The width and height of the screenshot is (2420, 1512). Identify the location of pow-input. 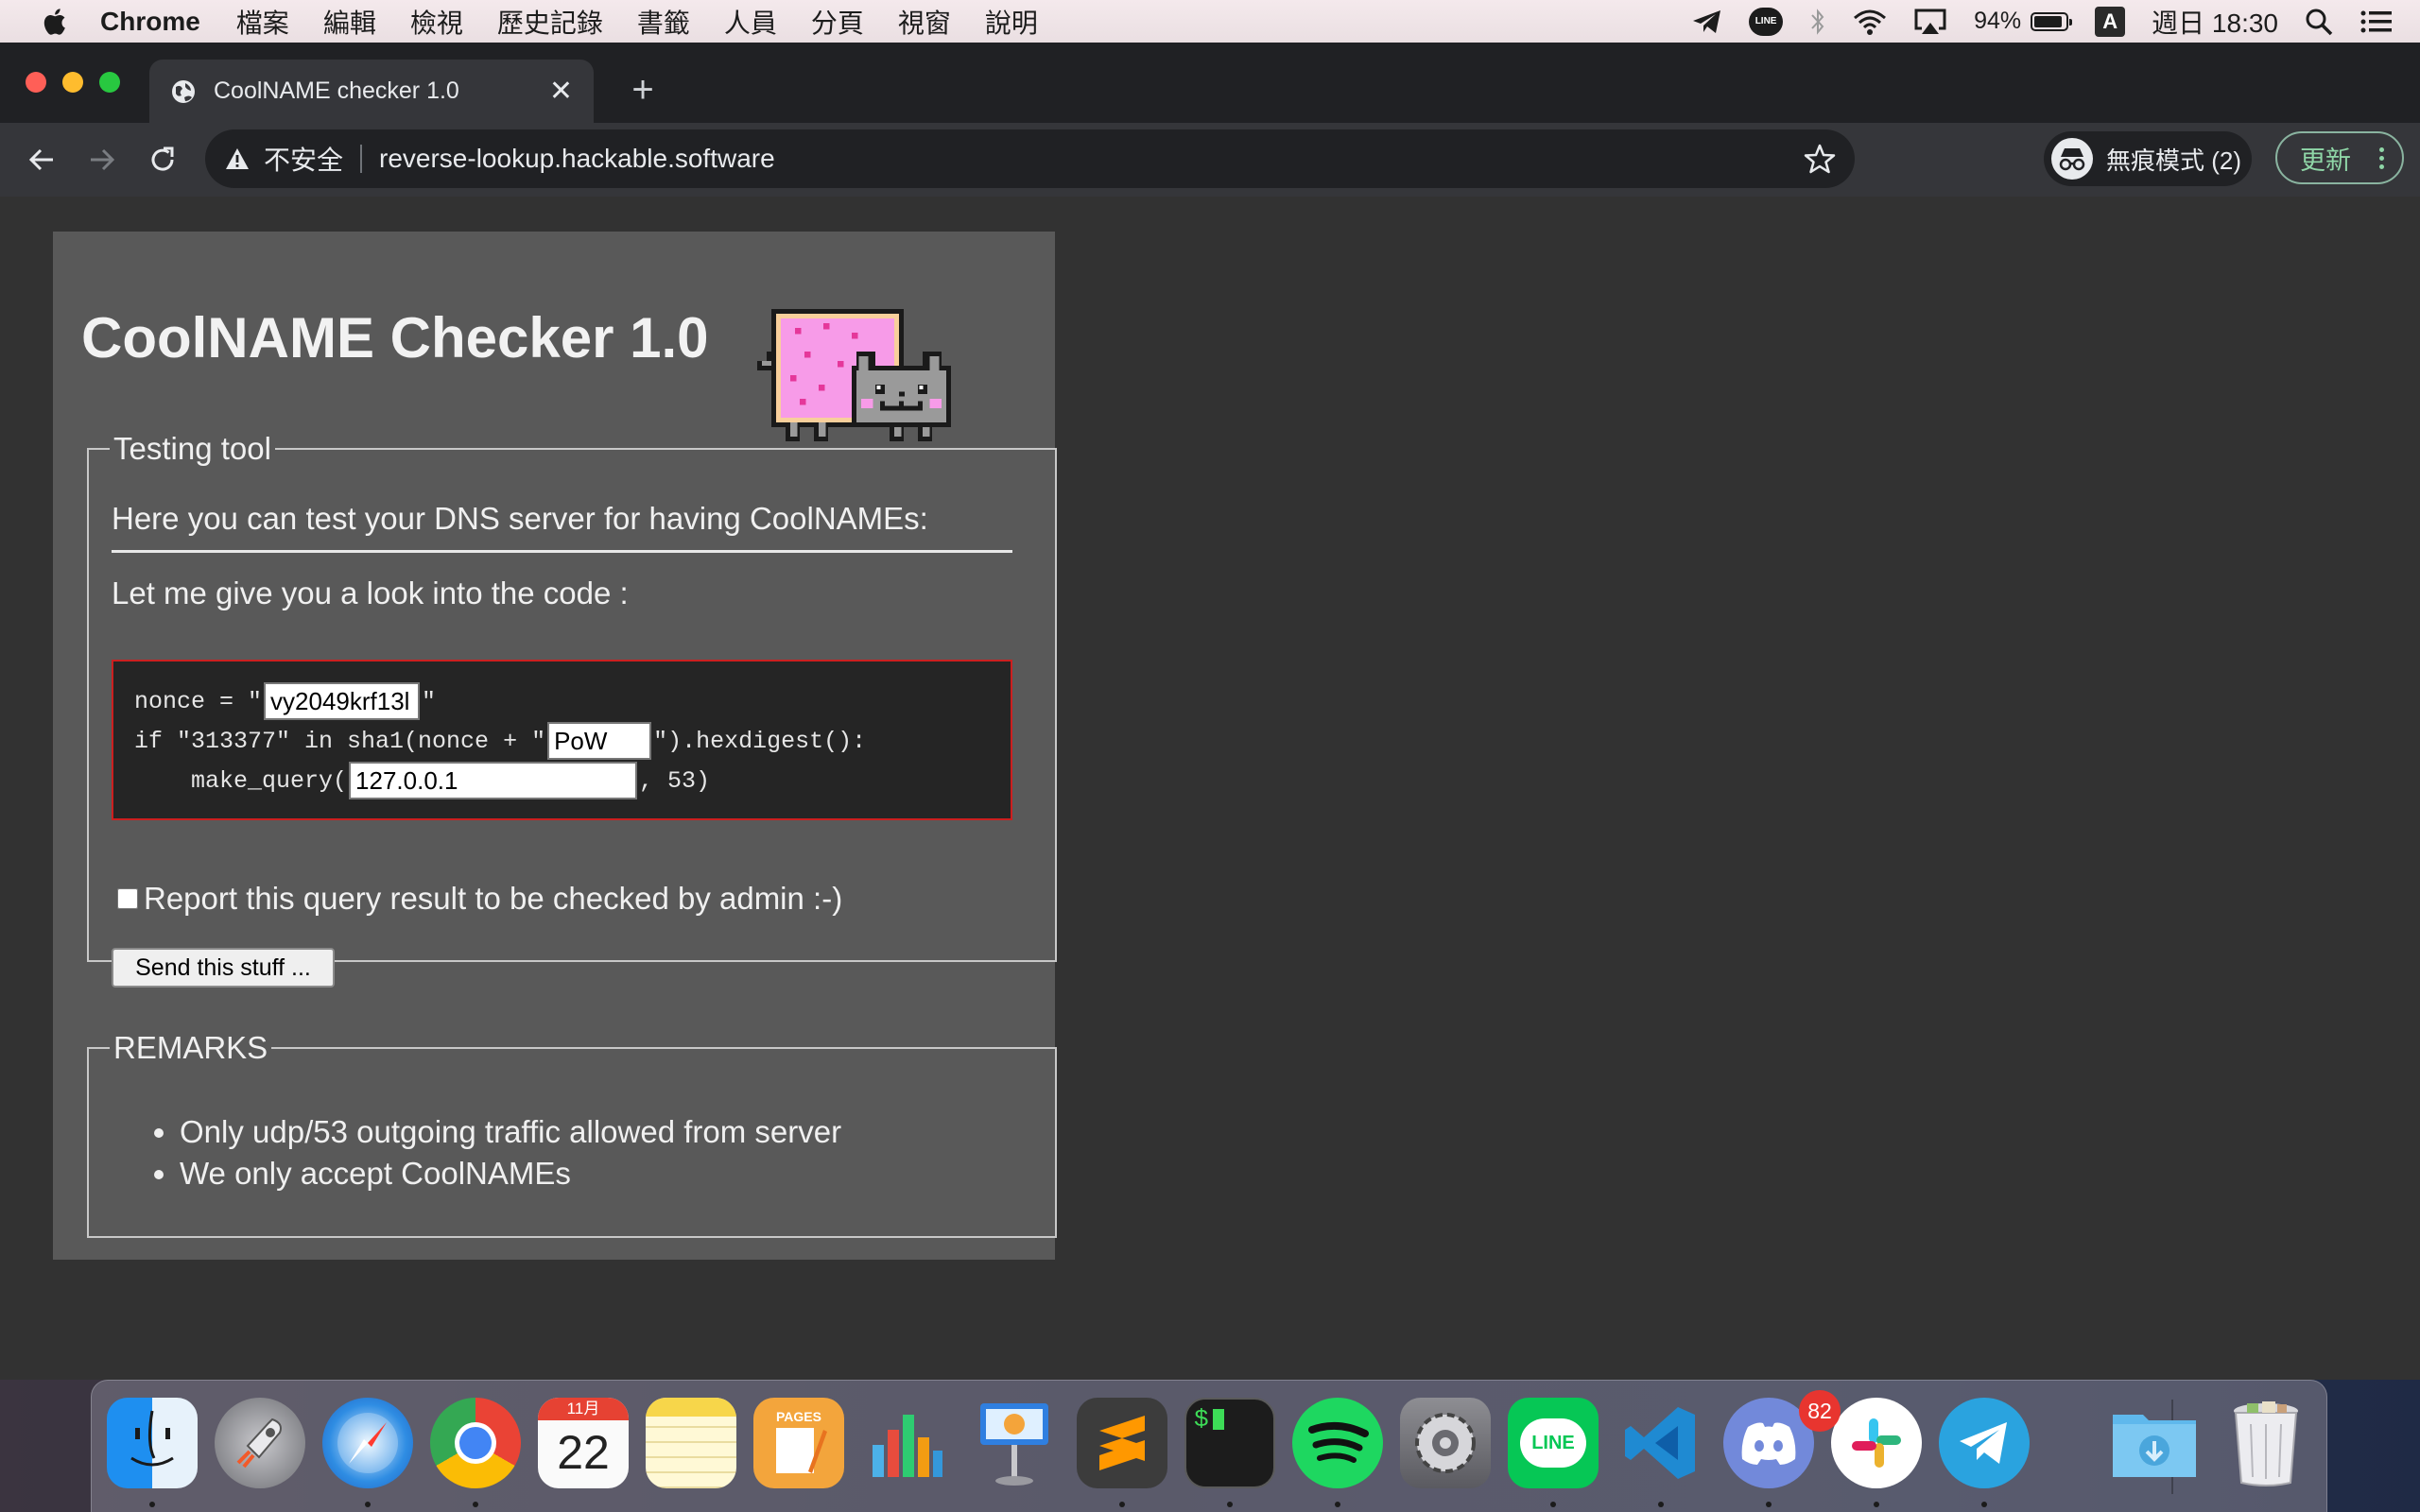
(600, 741).